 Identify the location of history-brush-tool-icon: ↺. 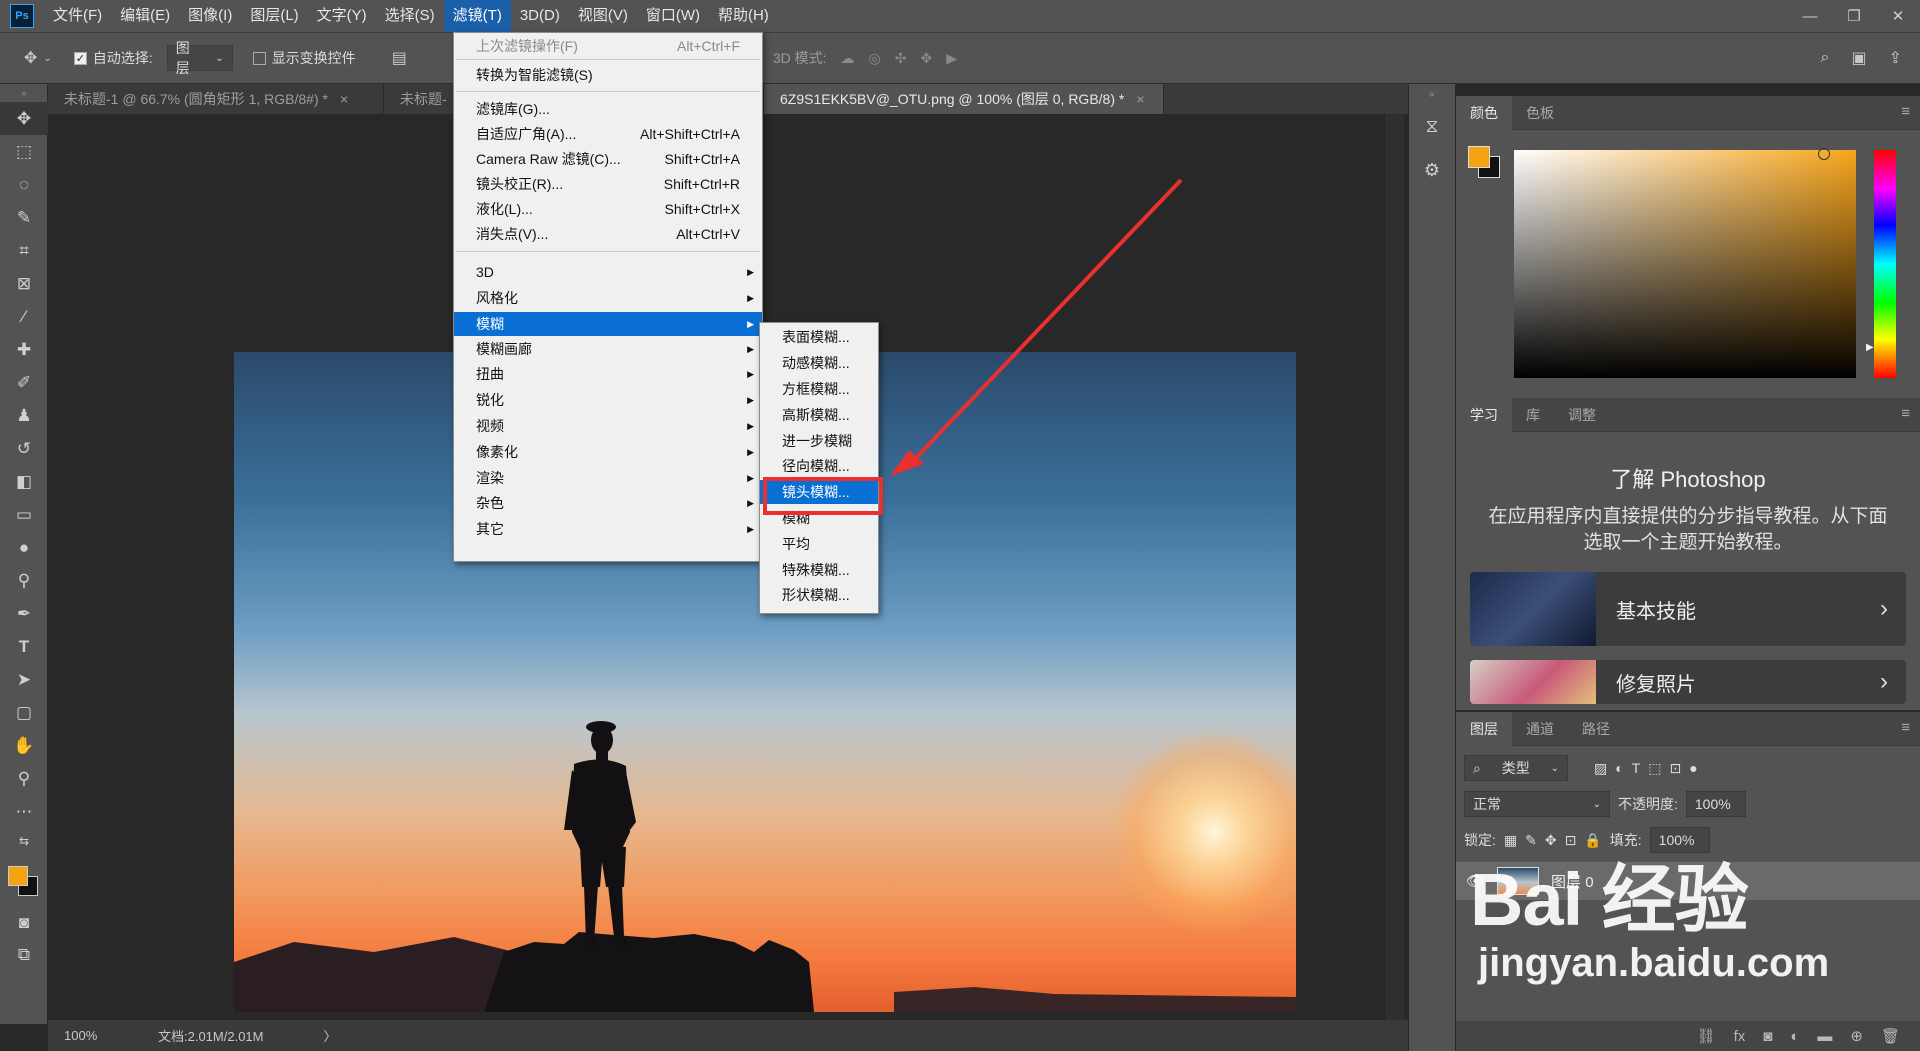
(24, 448).